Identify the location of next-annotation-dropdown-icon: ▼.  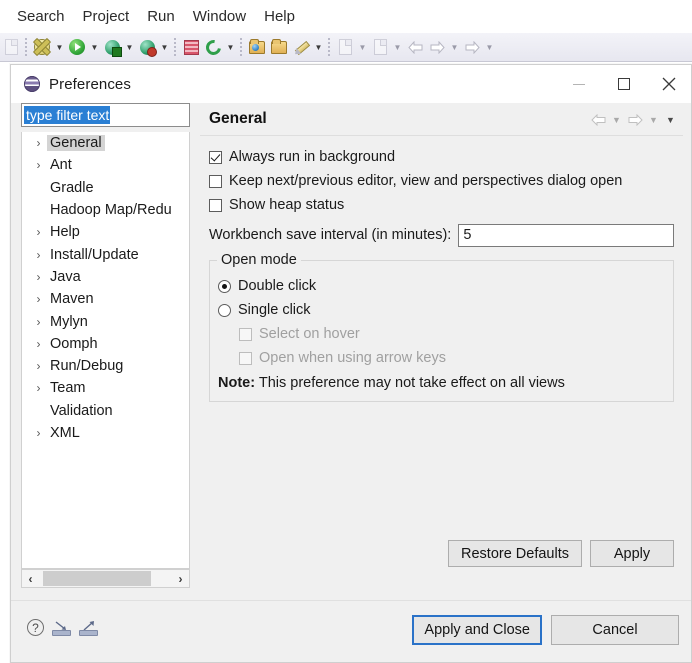
(489, 47).